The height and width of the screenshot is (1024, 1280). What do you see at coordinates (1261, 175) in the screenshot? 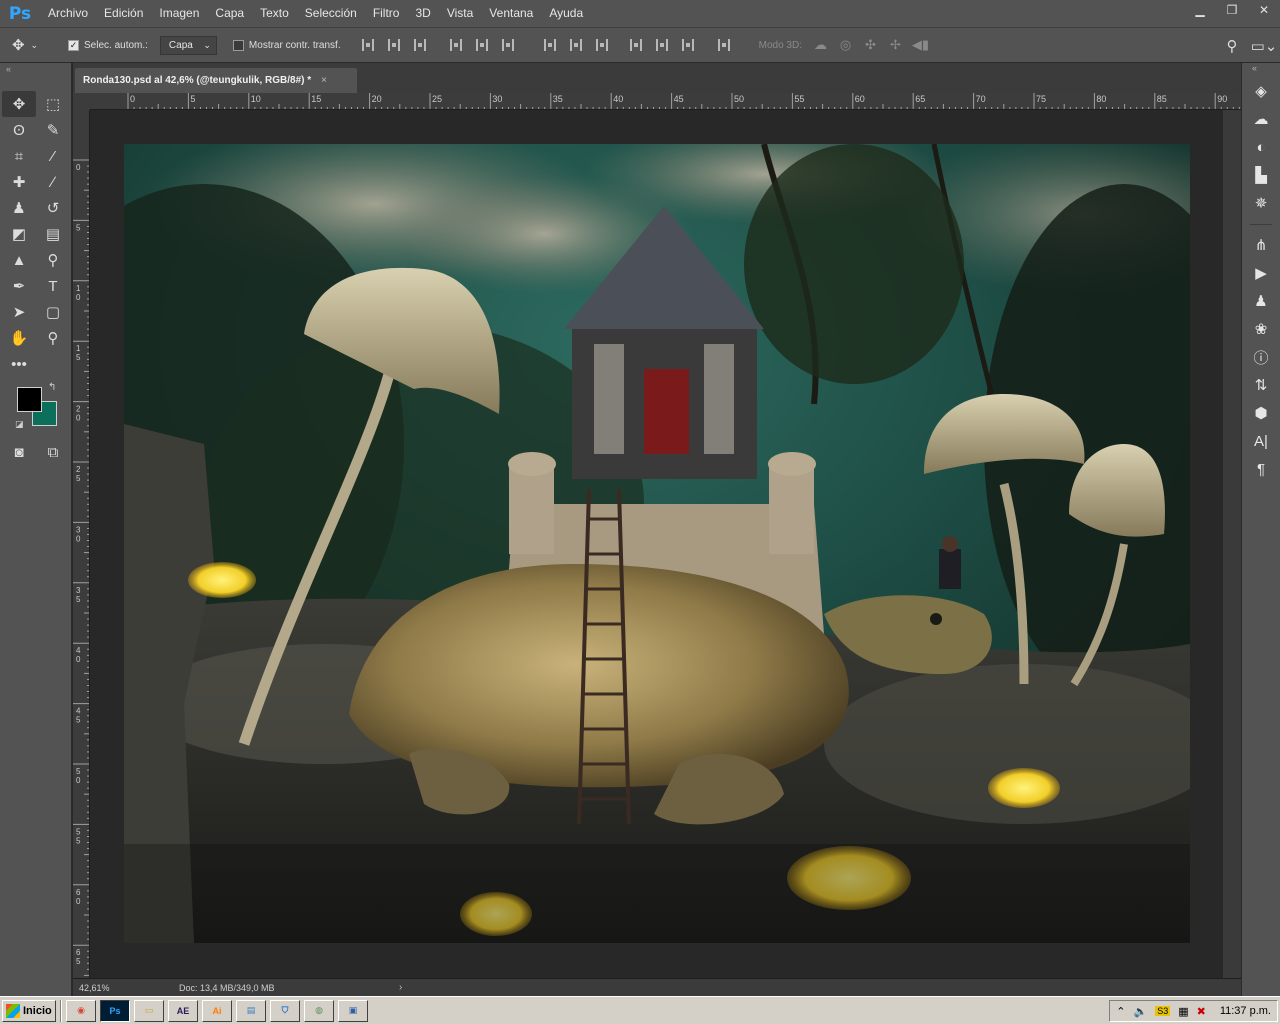
I see `histogram-icon: ▙` at bounding box center [1261, 175].